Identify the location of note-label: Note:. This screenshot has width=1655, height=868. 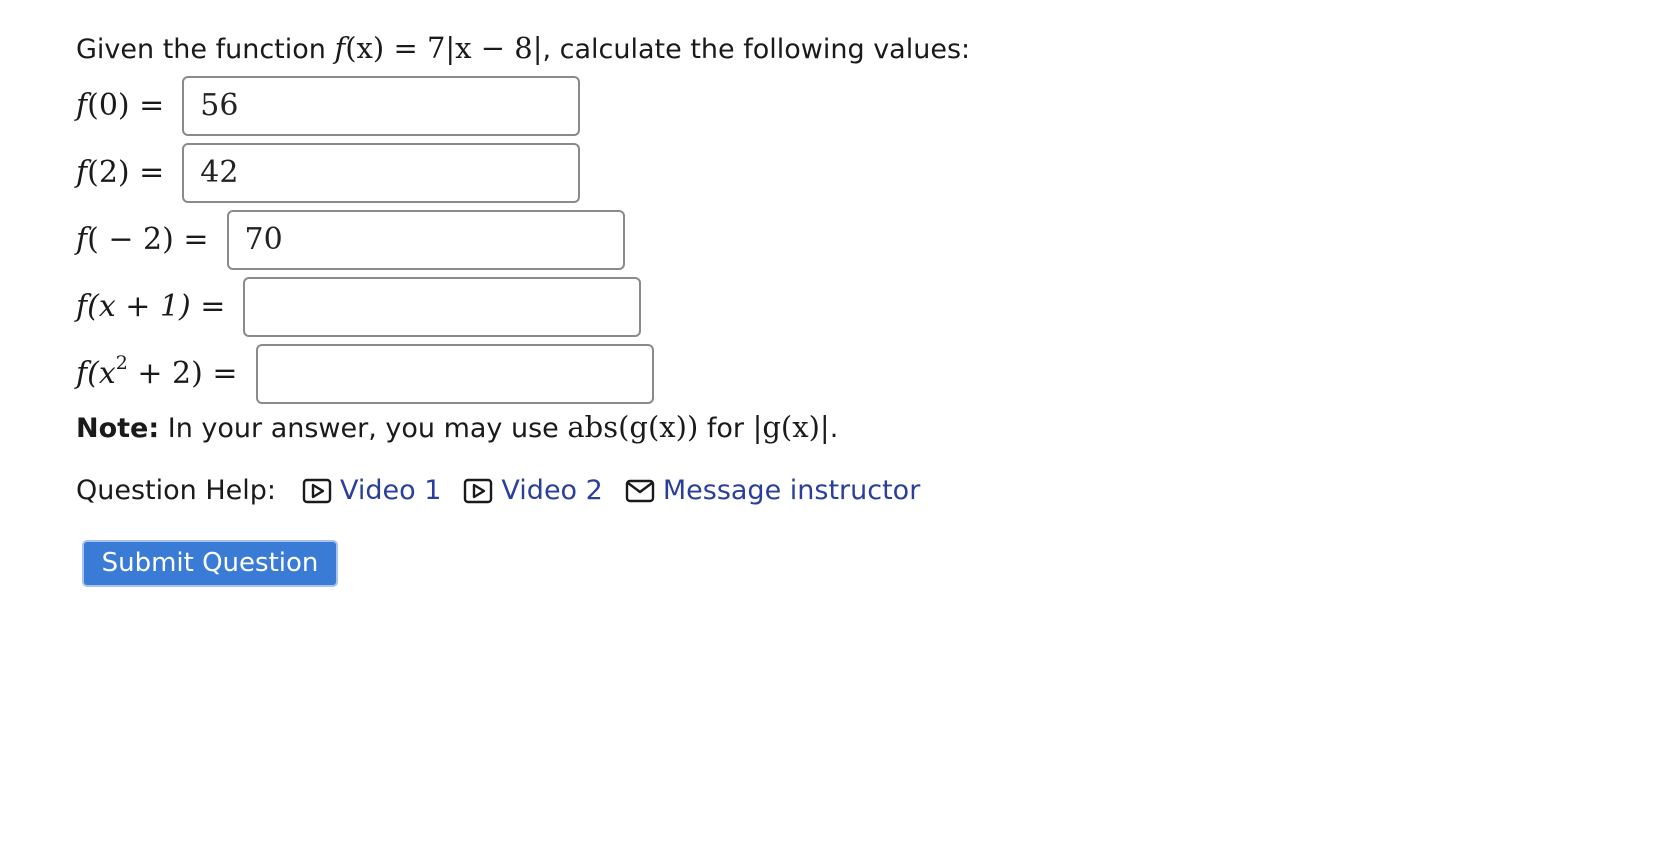
(118, 428).